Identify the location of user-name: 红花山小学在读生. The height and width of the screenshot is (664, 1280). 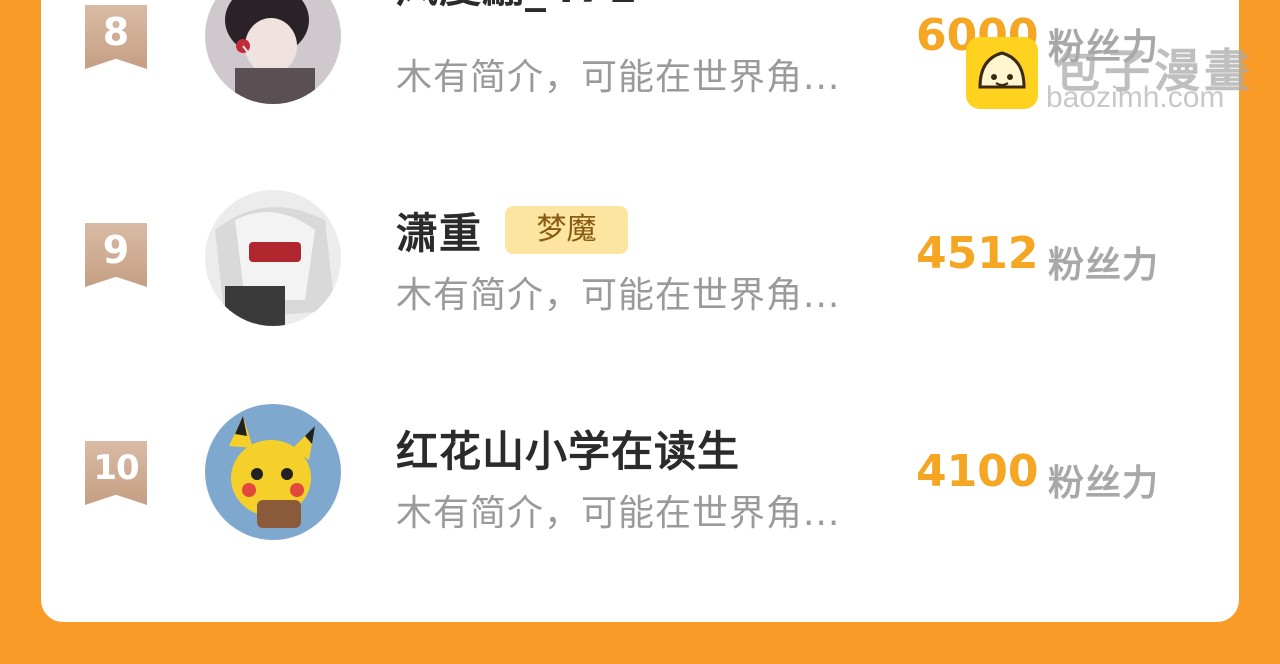
(568, 448).